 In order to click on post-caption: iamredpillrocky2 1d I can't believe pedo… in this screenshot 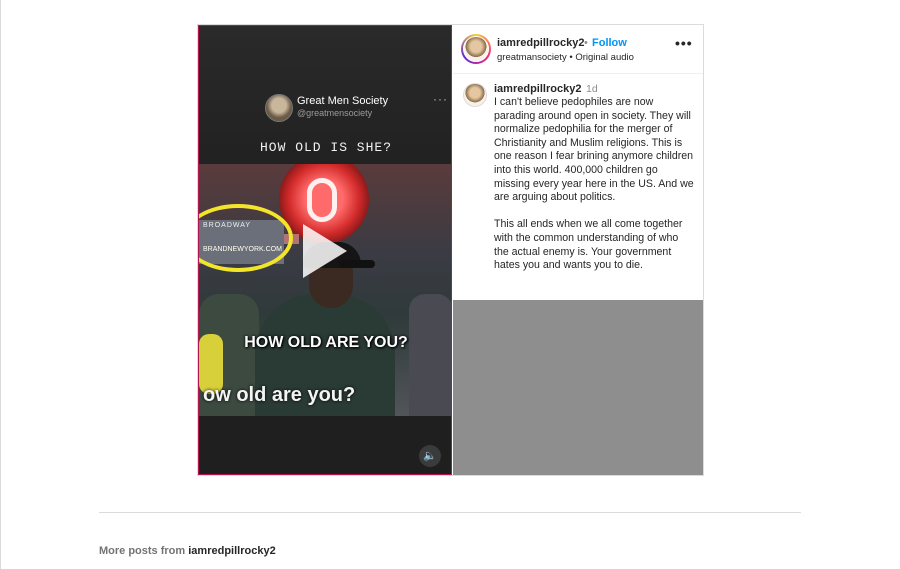, I will do `click(578, 187)`.